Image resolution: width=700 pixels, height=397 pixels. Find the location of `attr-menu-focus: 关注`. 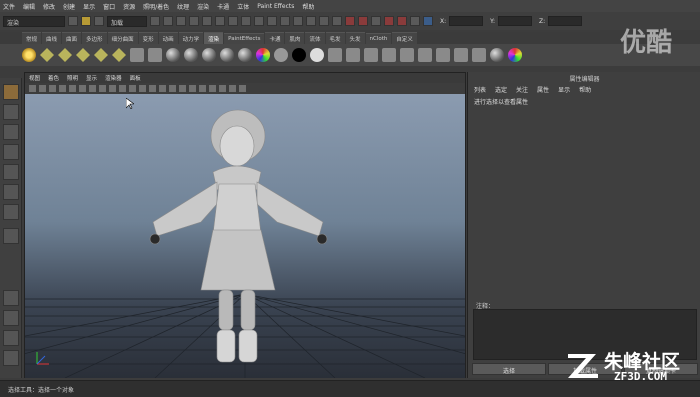

attr-menu-focus: 关注 is located at coordinates (522, 89).